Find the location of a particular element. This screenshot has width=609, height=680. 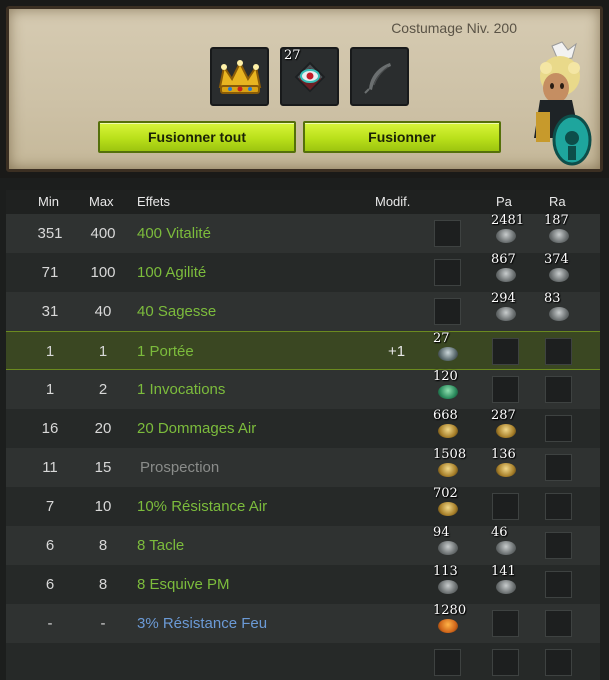

max-value: 40 is located at coordinates (103, 311).